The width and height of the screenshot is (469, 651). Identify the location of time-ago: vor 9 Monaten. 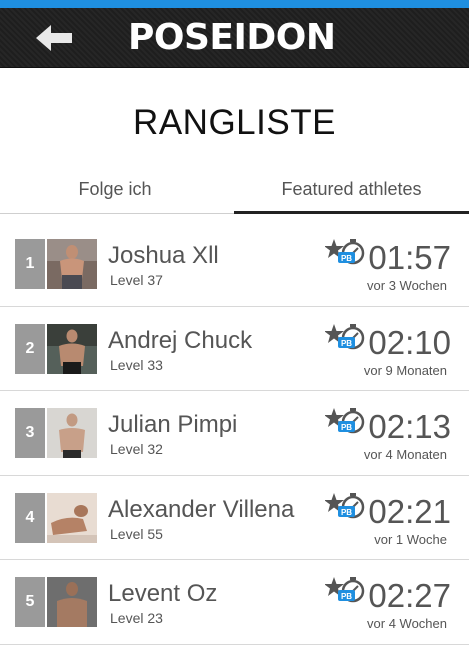
(405, 370).